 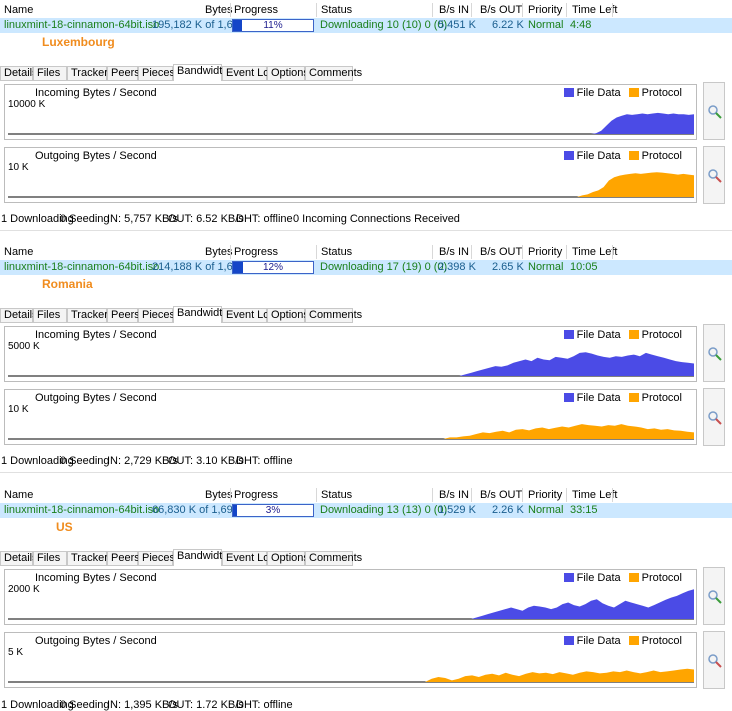 I want to click on torrent-status: Downloading 17 (19) 0 (0), so click(x=384, y=267).